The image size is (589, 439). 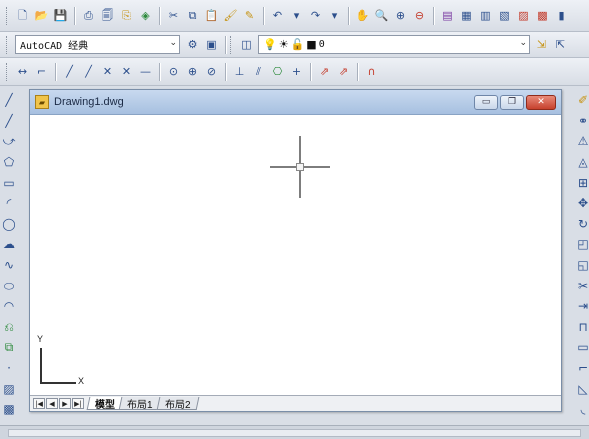 I want to click on copy-button: ⧉, so click(x=192, y=16).